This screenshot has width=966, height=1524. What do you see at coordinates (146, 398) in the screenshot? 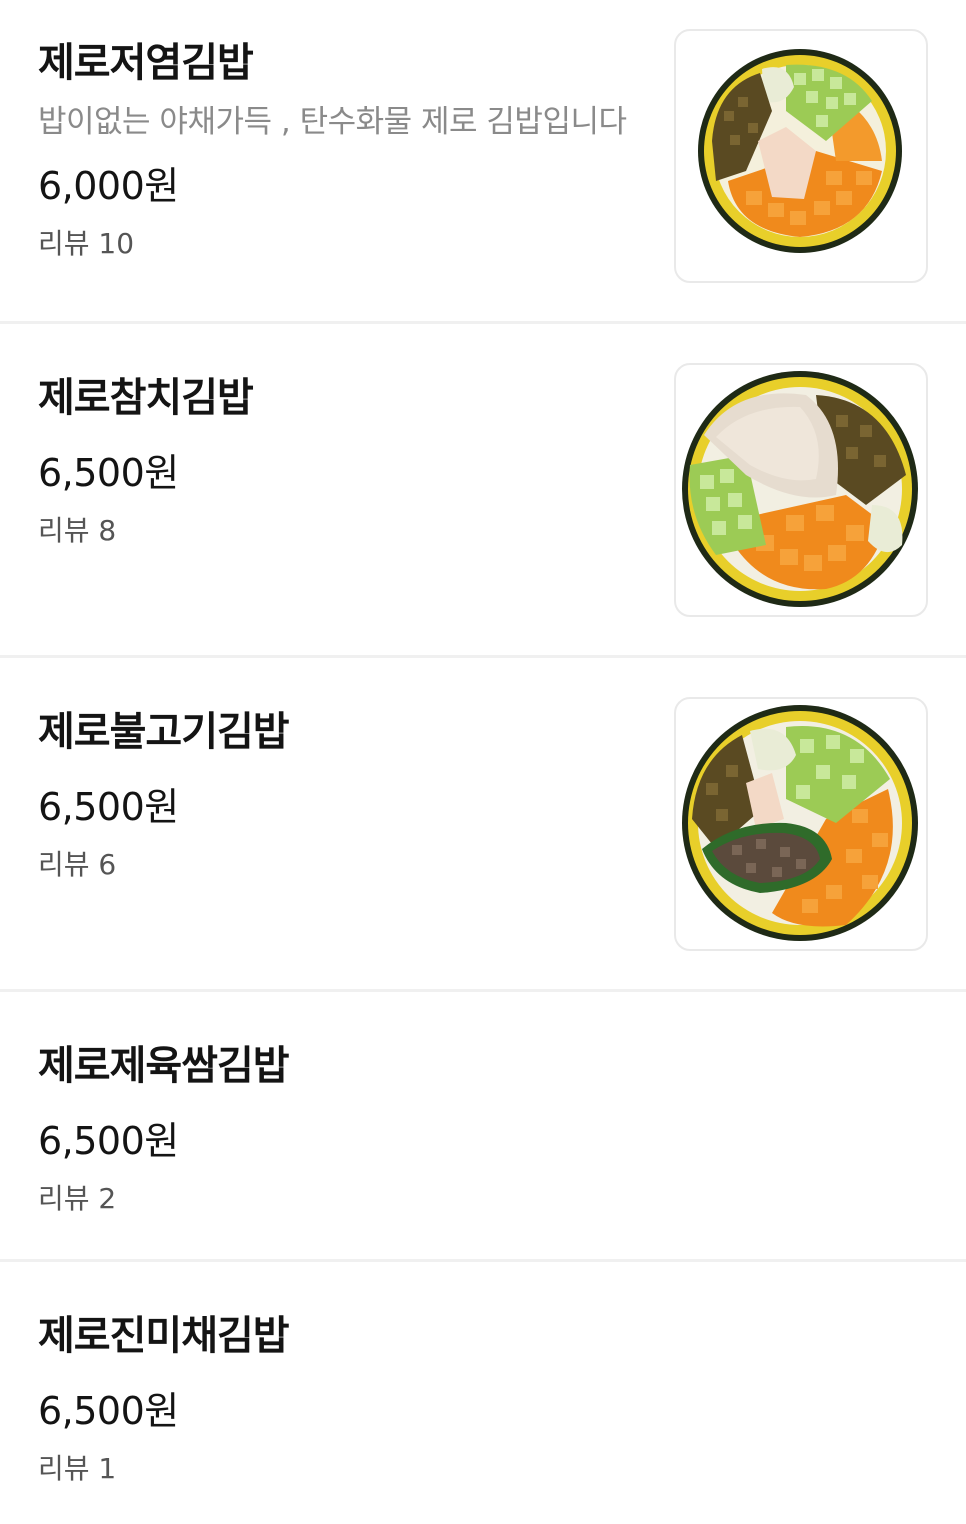
I see `menu-item-name: 제로참치김밥` at bounding box center [146, 398].